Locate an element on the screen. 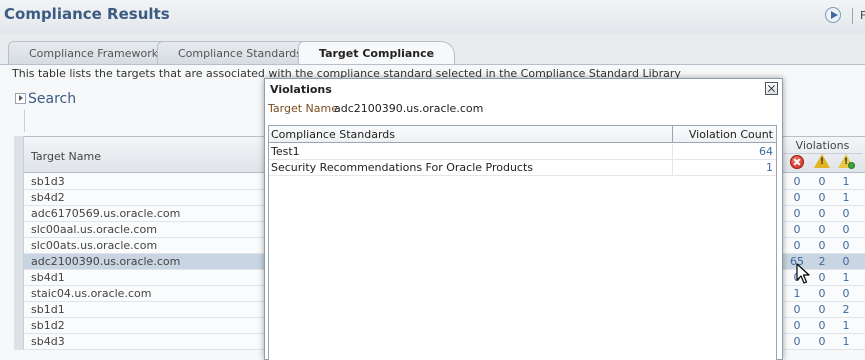 The width and height of the screenshot is (865, 360). table-row: sb1d1 is located at coordinates (146, 310).